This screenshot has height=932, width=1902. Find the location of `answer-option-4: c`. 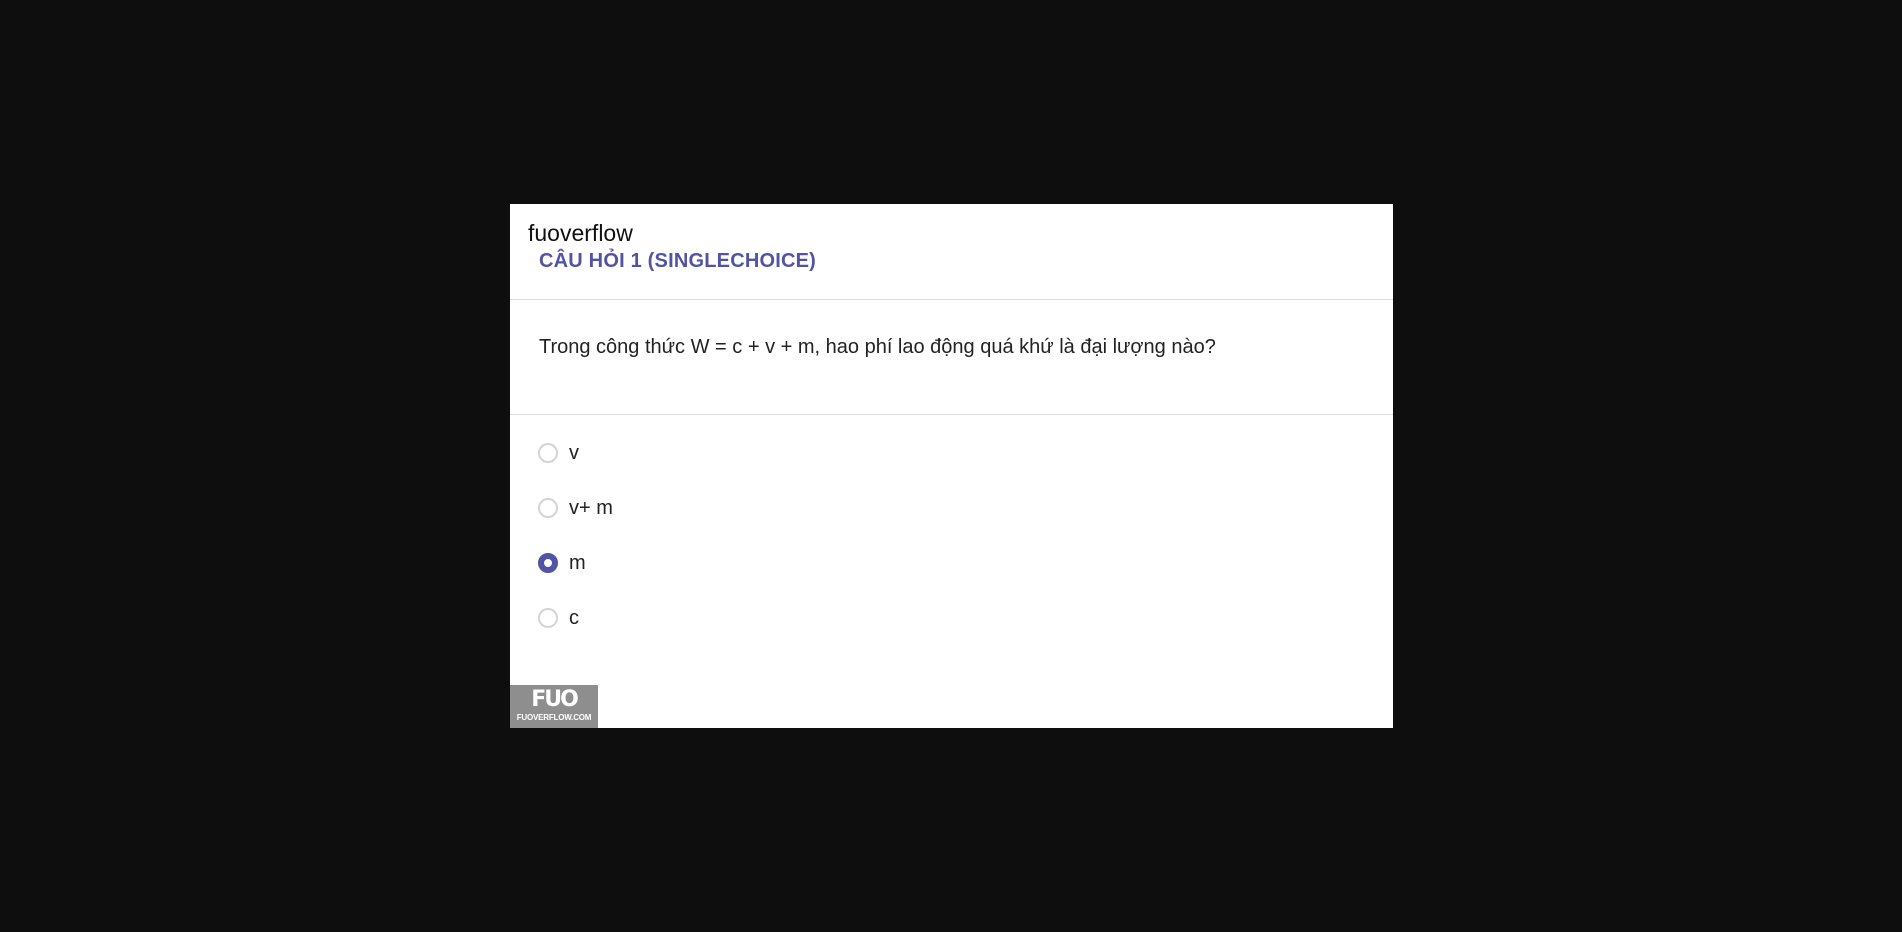

answer-option-4: c is located at coordinates (558, 618).